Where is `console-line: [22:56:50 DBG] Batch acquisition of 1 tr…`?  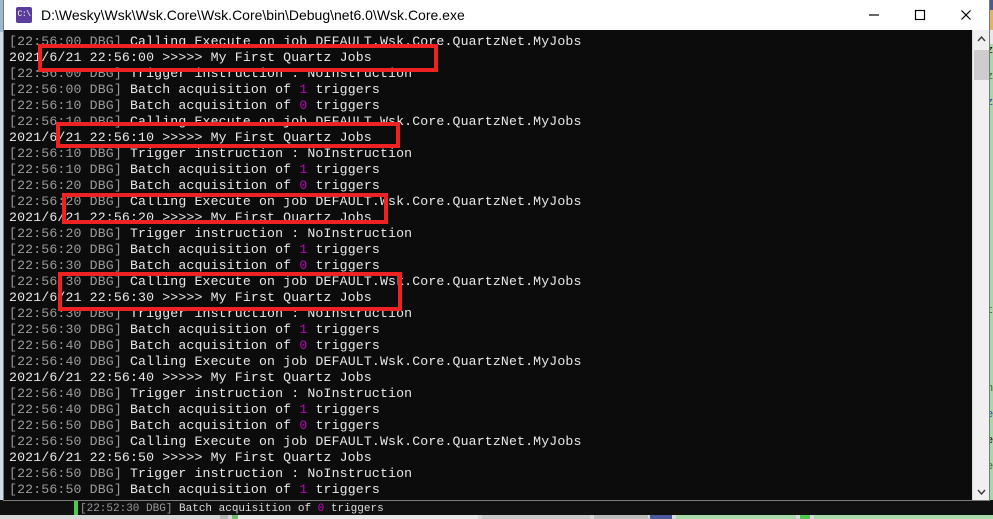
console-line: [22:56:50 DBG] Batch acquisition of 1 tr… is located at coordinates (490, 490).